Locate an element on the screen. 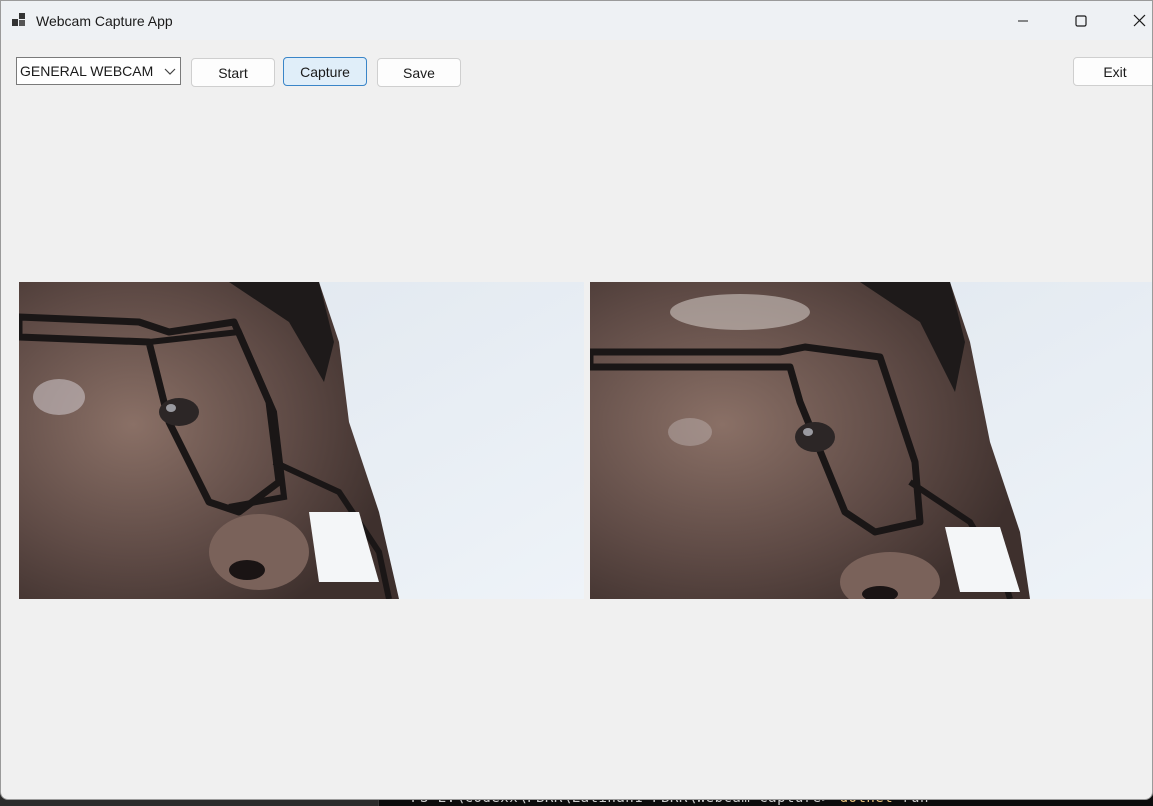  minimize-icon is located at coordinates (1023, 20).